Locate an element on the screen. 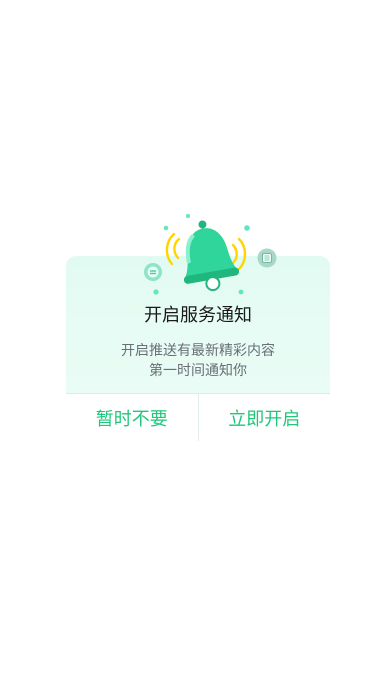 This screenshot has height=694, width=390. calendar-badge-icon is located at coordinates (267, 258).